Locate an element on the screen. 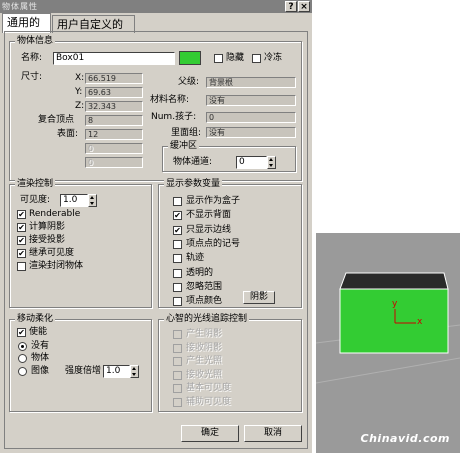 This screenshot has width=460, height=456. x-axis-label: x is located at coordinates (420, 322).